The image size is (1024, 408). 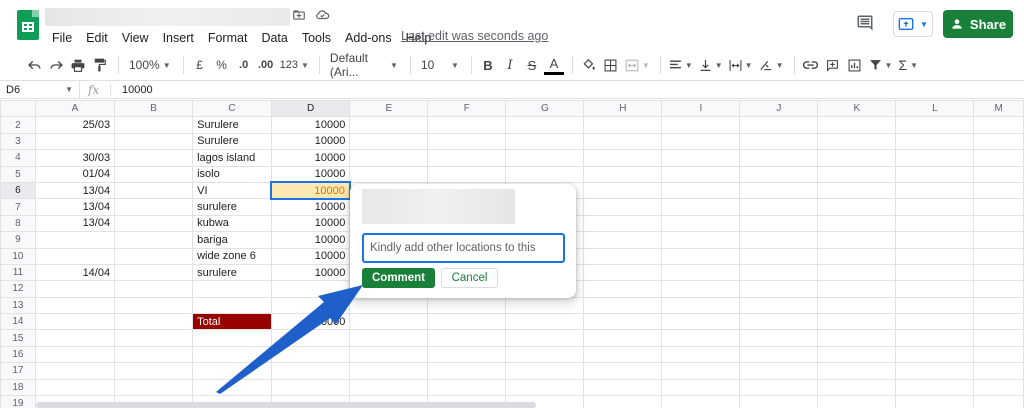 I want to click on cell-h2, so click(x=623, y=125).